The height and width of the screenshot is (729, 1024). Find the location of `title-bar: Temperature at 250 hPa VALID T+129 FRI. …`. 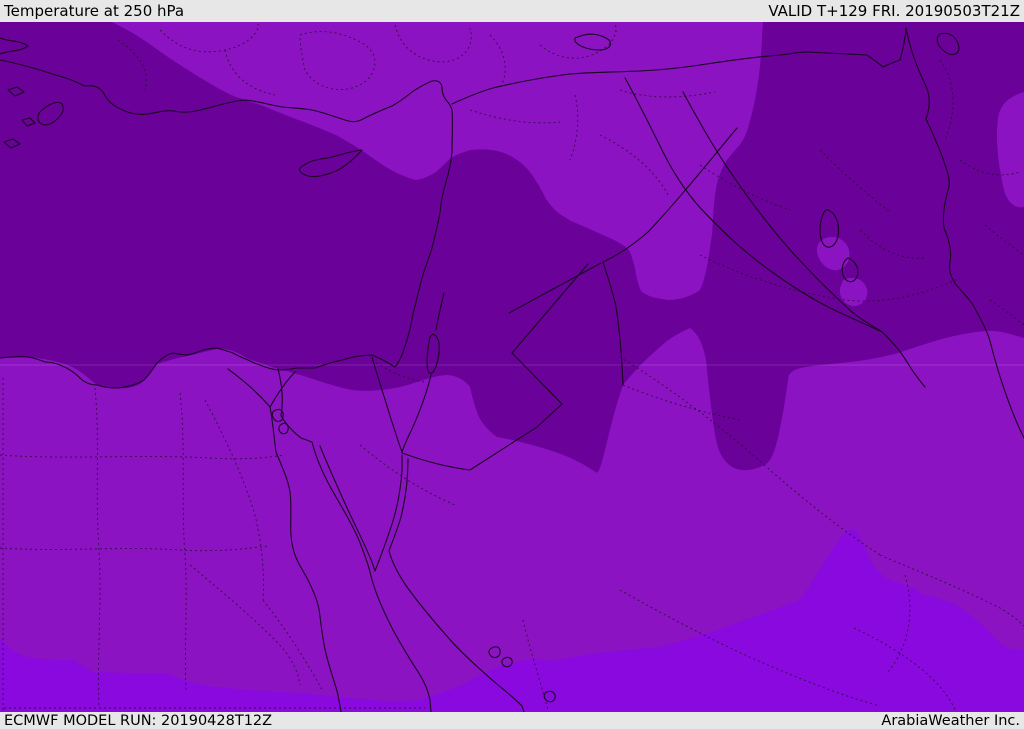

title-bar: Temperature at 250 hPa VALID T+129 FRI. … is located at coordinates (512, 11).